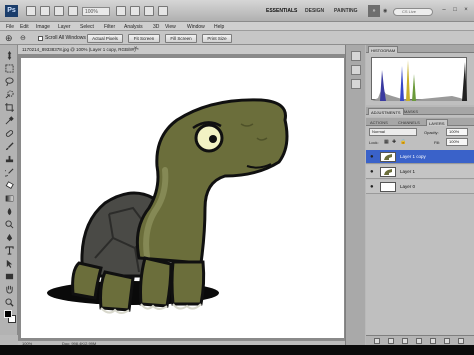 The height and width of the screenshot is (355, 474). Describe the element at coordinates (407, 171) in the screenshot. I see `layer-name: Layer 1` at that location.